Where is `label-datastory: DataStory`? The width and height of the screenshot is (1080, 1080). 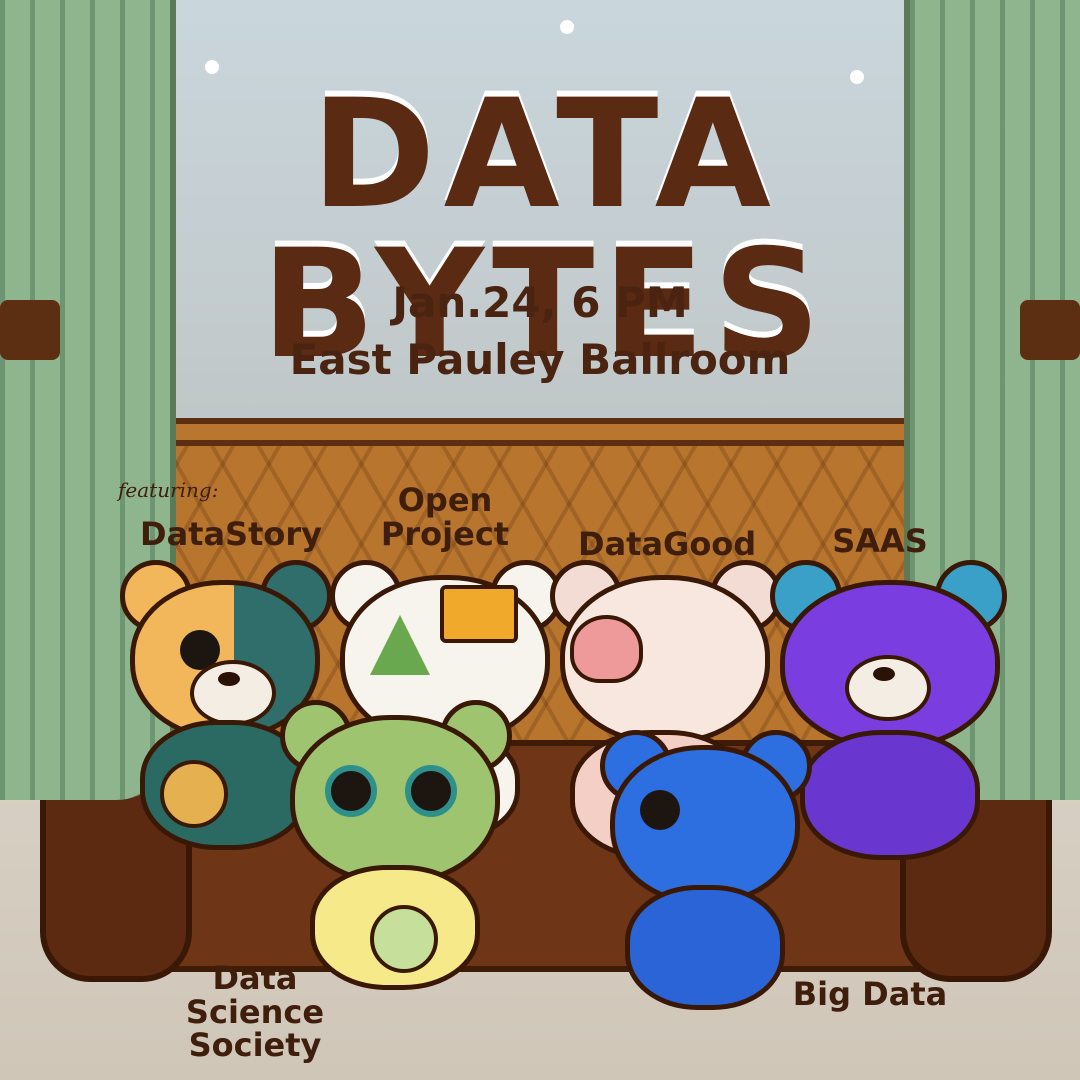 label-datastory: DataStory is located at coordinates (231, 534).